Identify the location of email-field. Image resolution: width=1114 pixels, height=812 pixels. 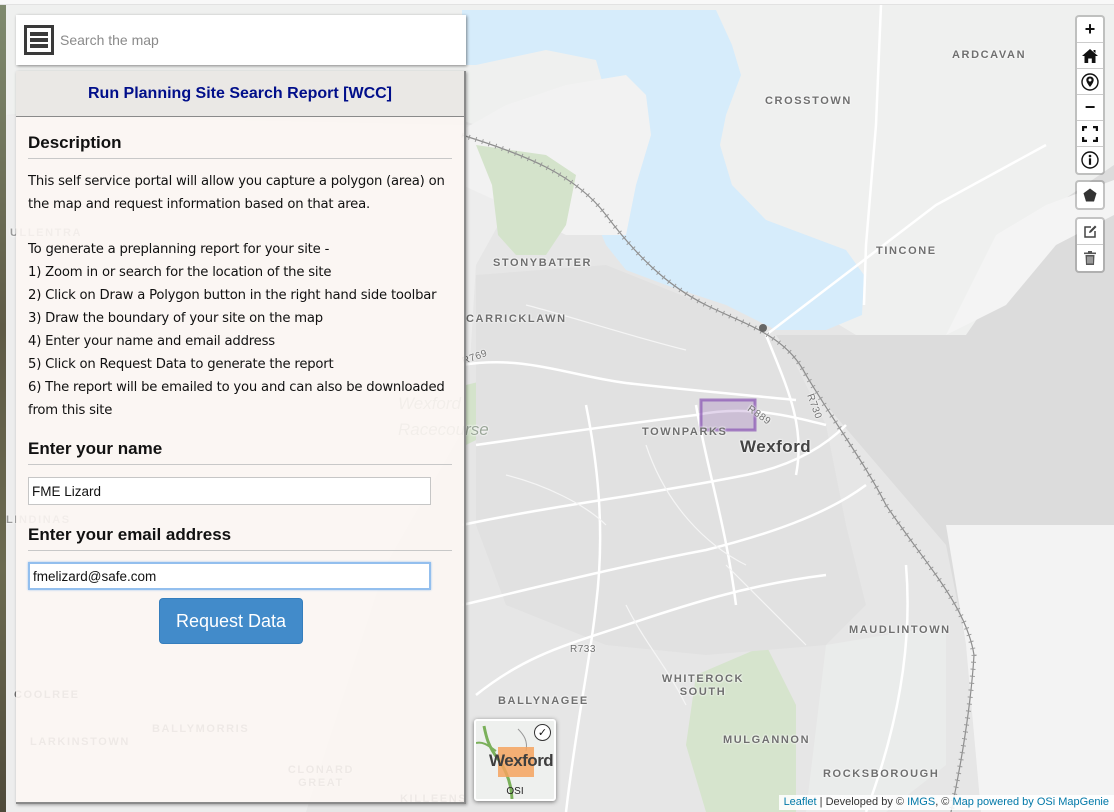
(229, 576).